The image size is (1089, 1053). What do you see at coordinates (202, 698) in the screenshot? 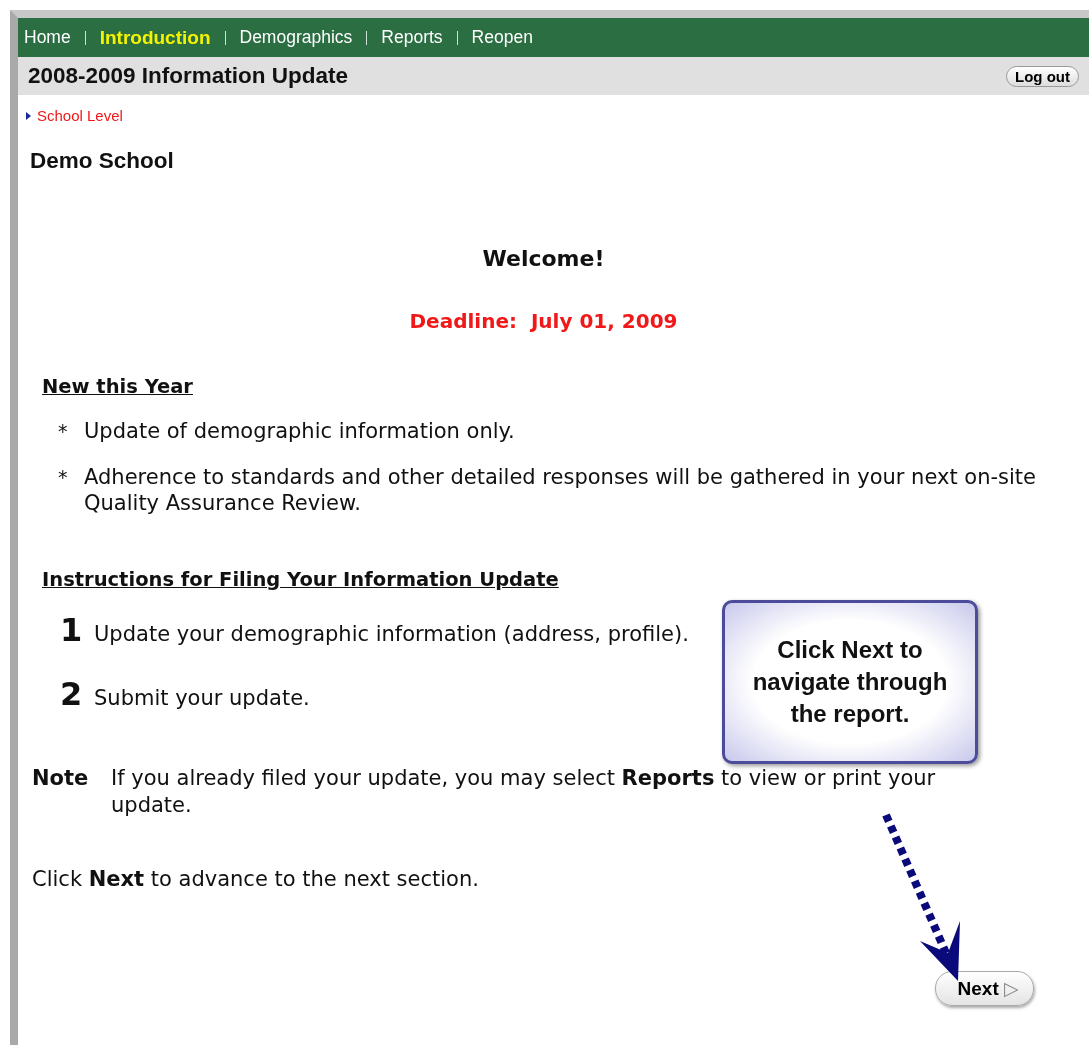
I see `step-text: Submit your update.` at bounding box center [202, 698].